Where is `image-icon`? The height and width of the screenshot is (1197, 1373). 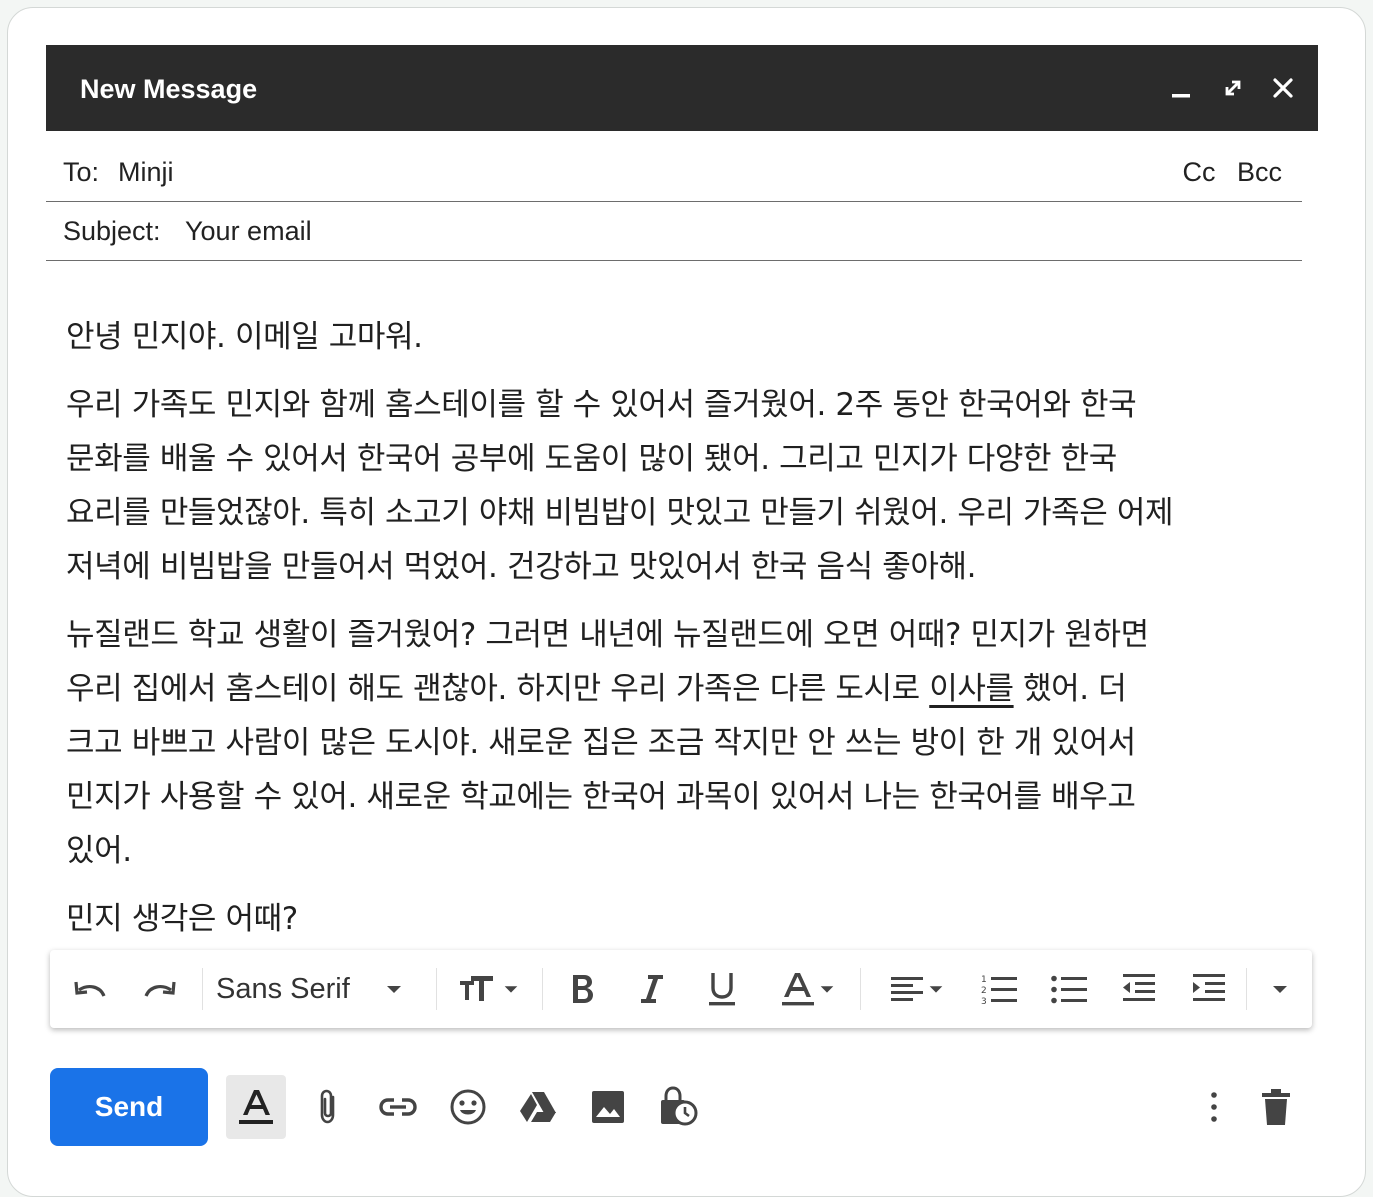 image-icon is located at coordinates (608, 1107).